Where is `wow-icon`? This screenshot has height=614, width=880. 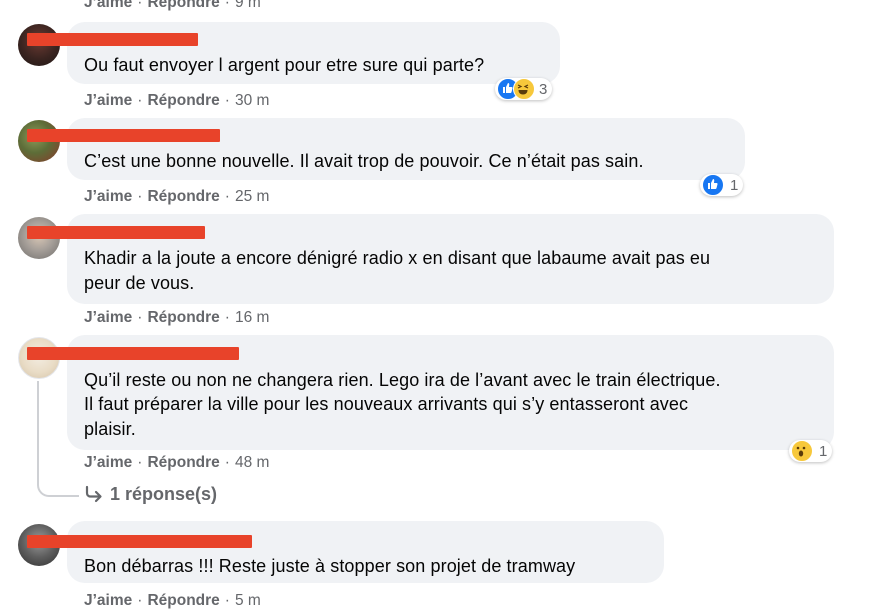
wow-icon is located at coordinates (802, 451).